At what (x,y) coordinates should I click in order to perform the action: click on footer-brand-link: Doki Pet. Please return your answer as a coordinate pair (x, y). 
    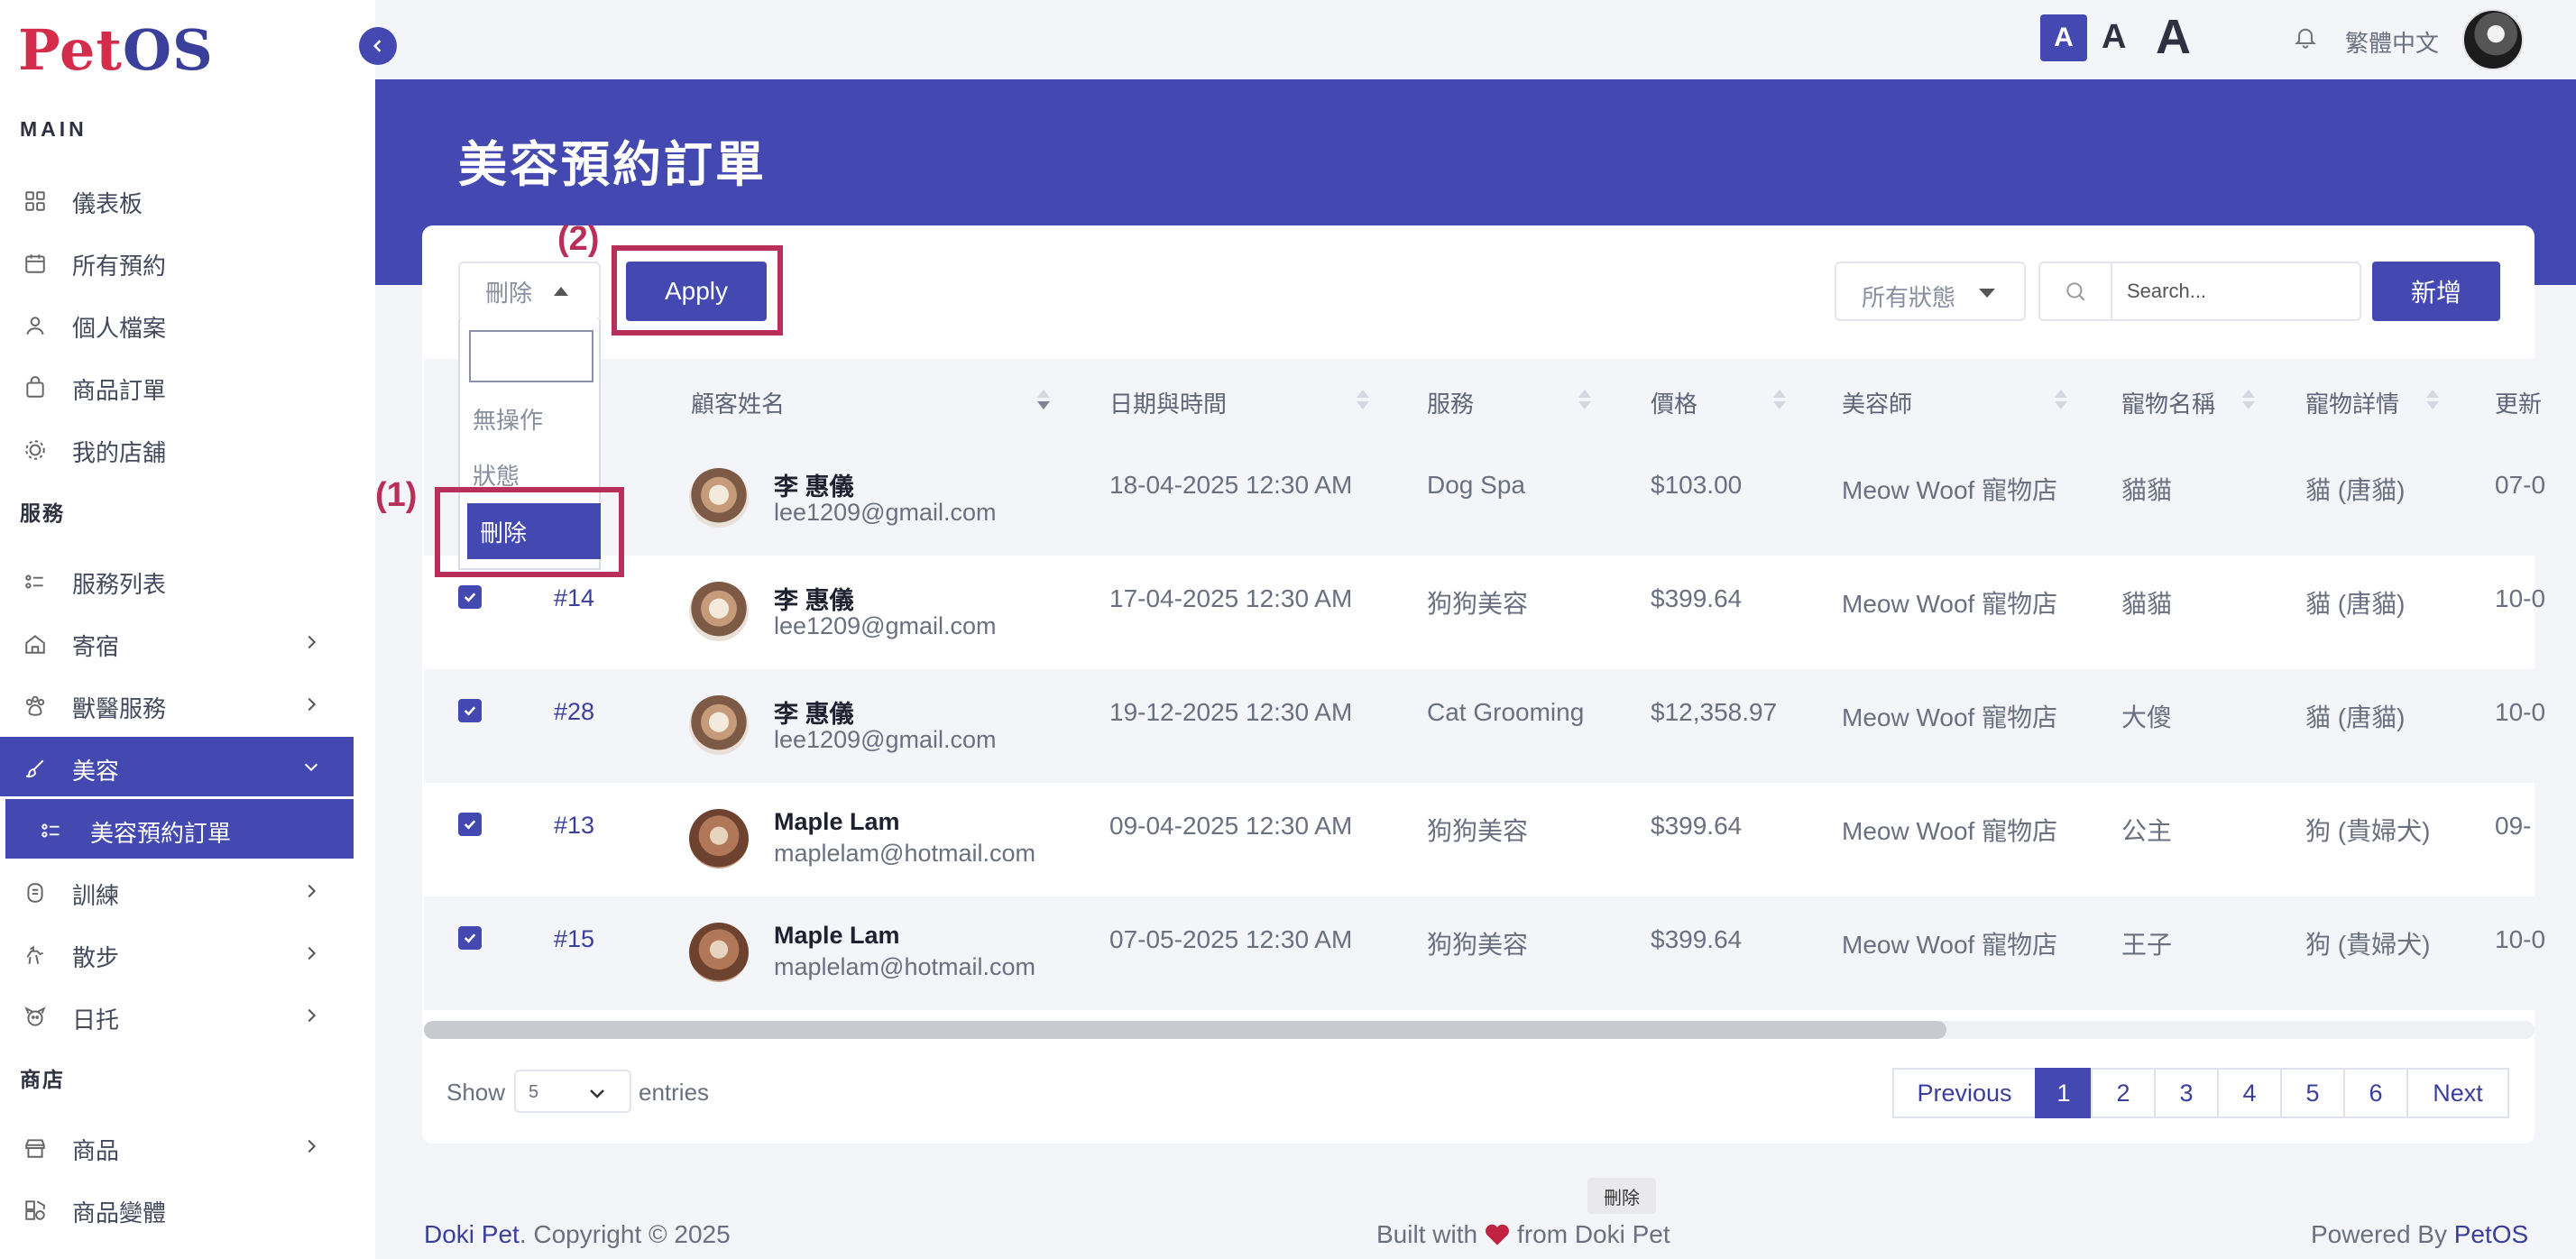
    Looking at the image, I should click on (472, 1234).